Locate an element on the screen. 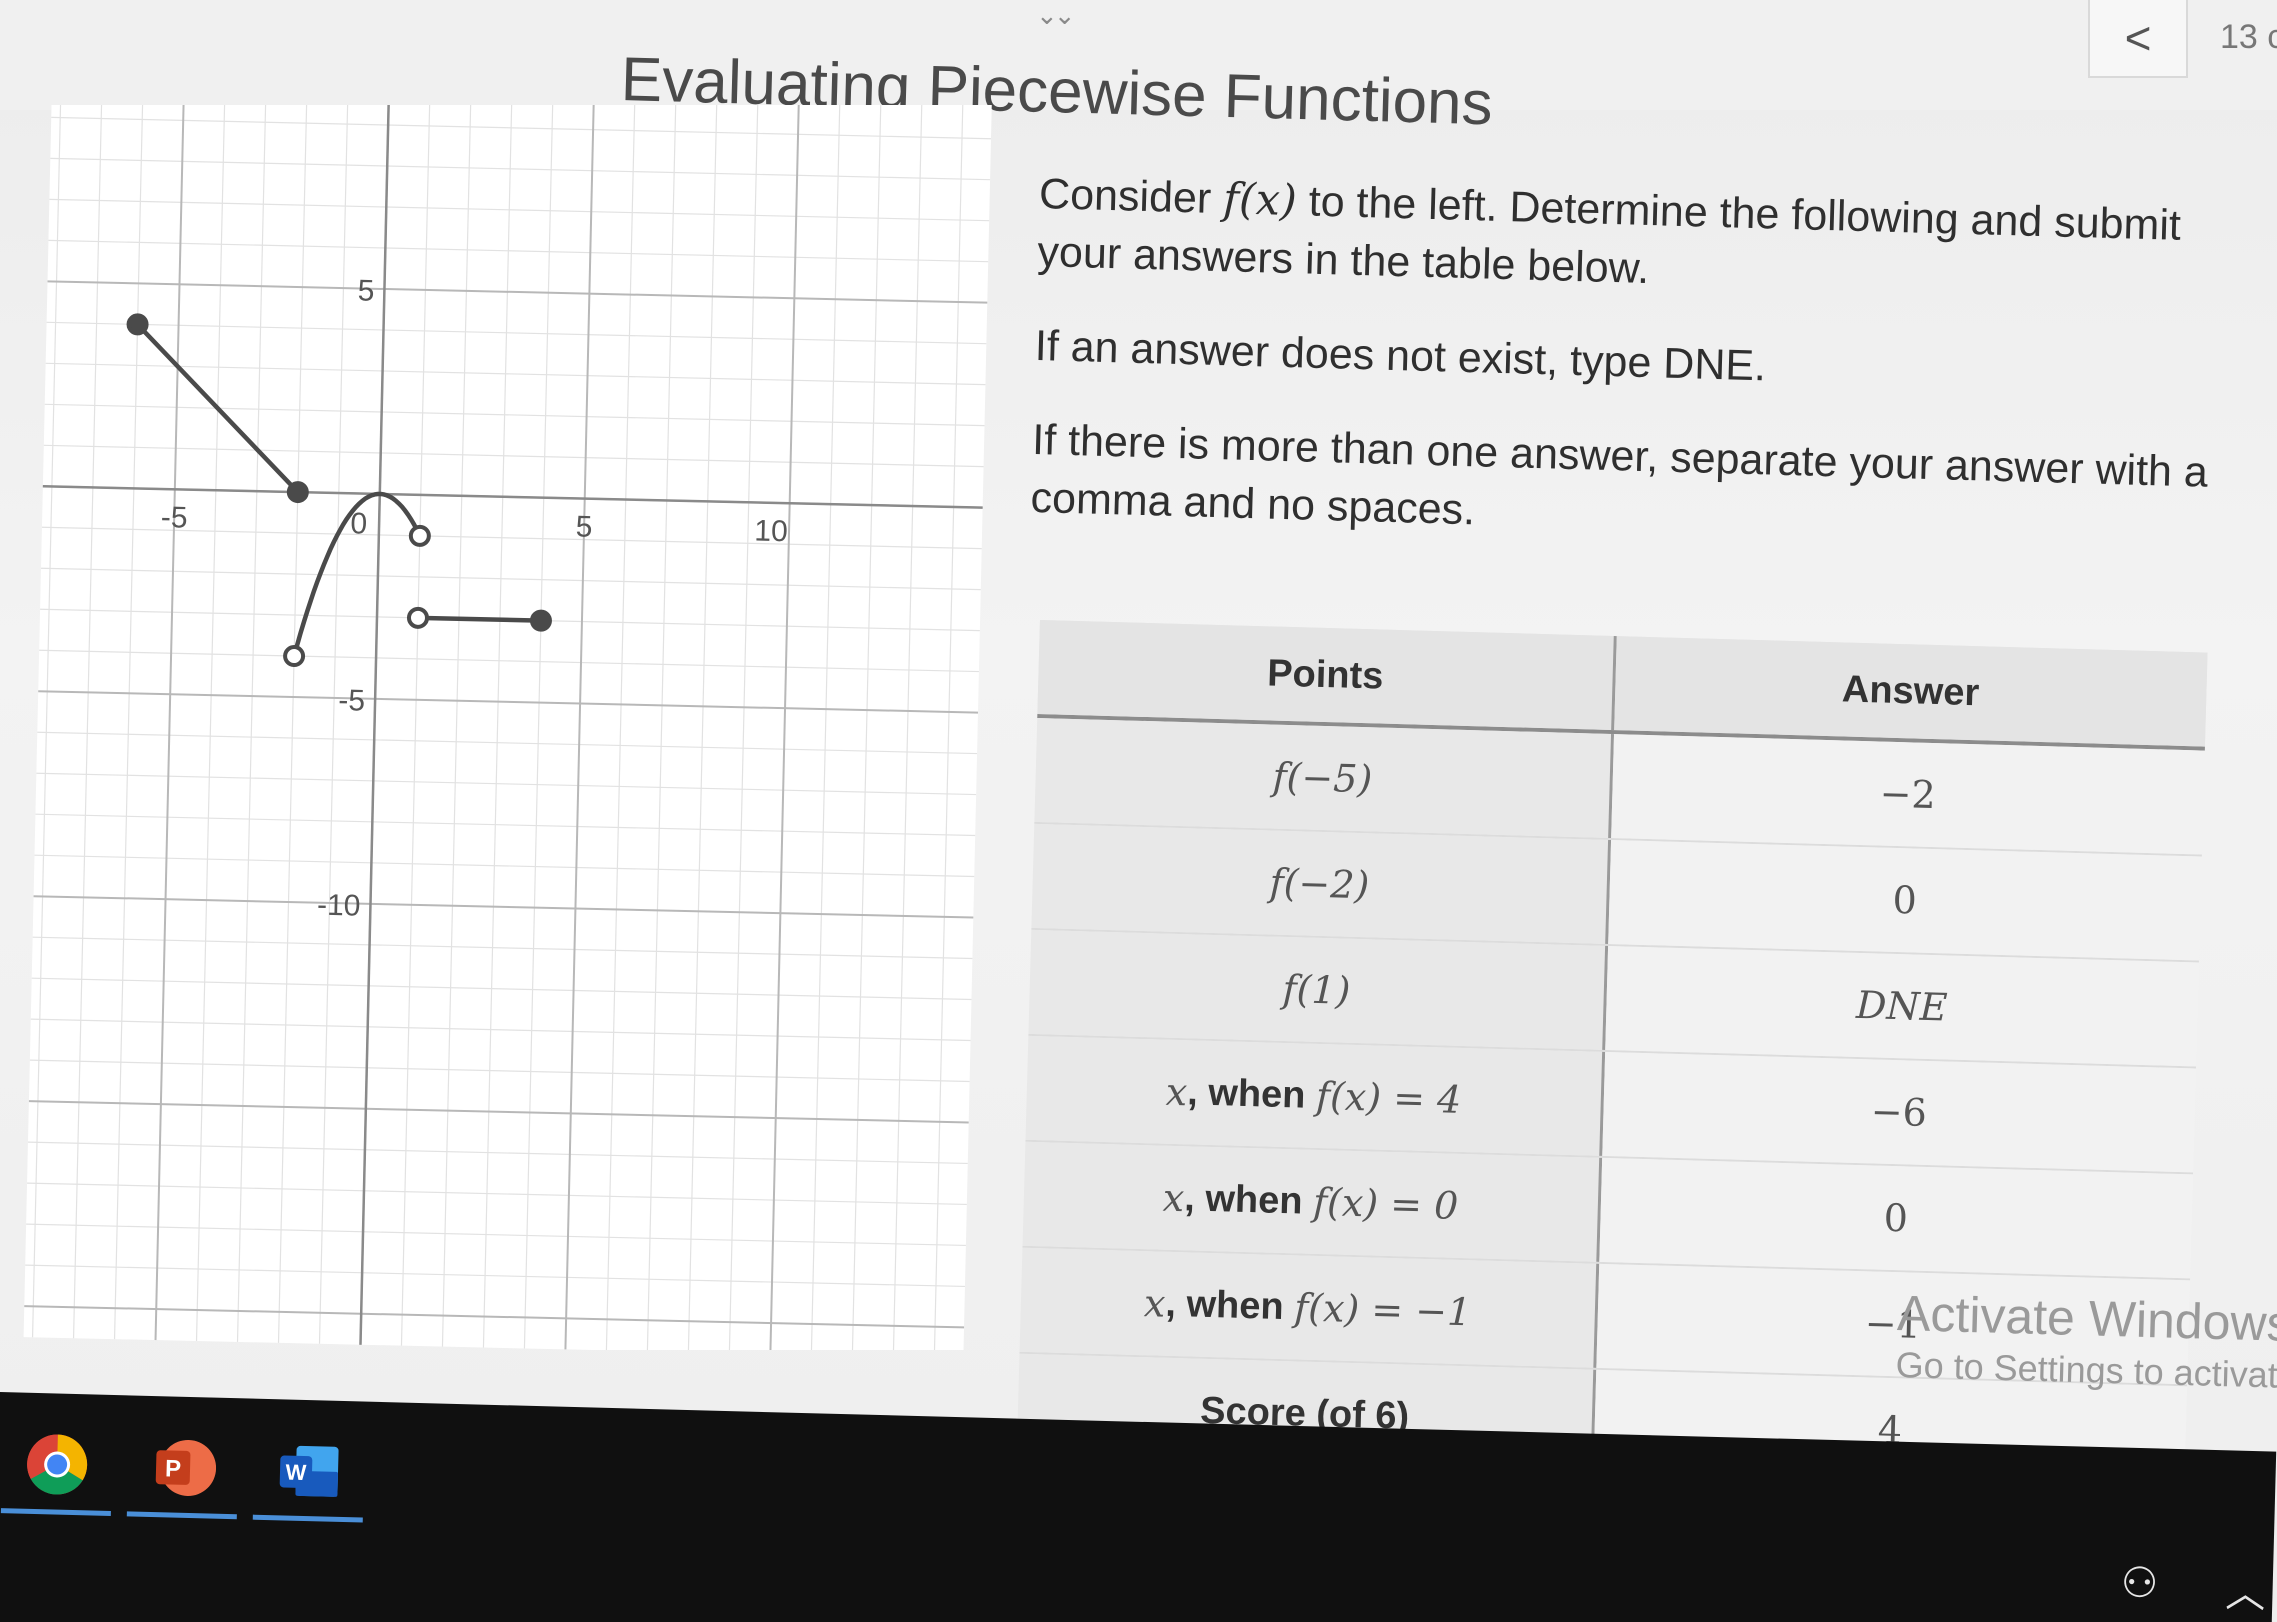  powerpoint-taskbar-button: P is located at coordinates (183, 1470).